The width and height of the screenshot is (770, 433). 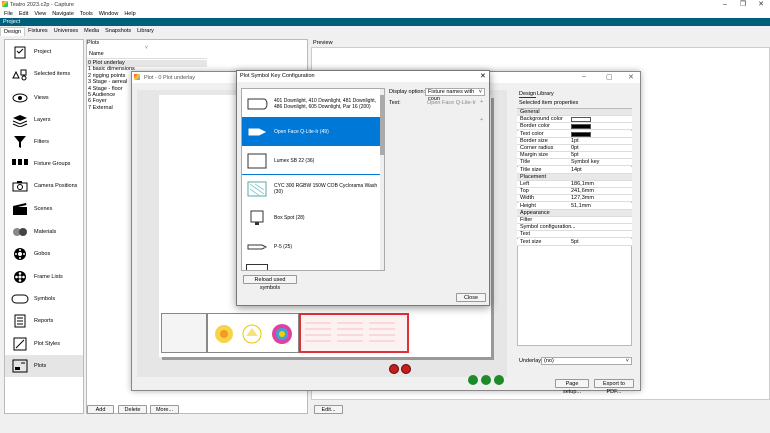 I want to click on tab-props-library: Library, so click(x=545, y=94).